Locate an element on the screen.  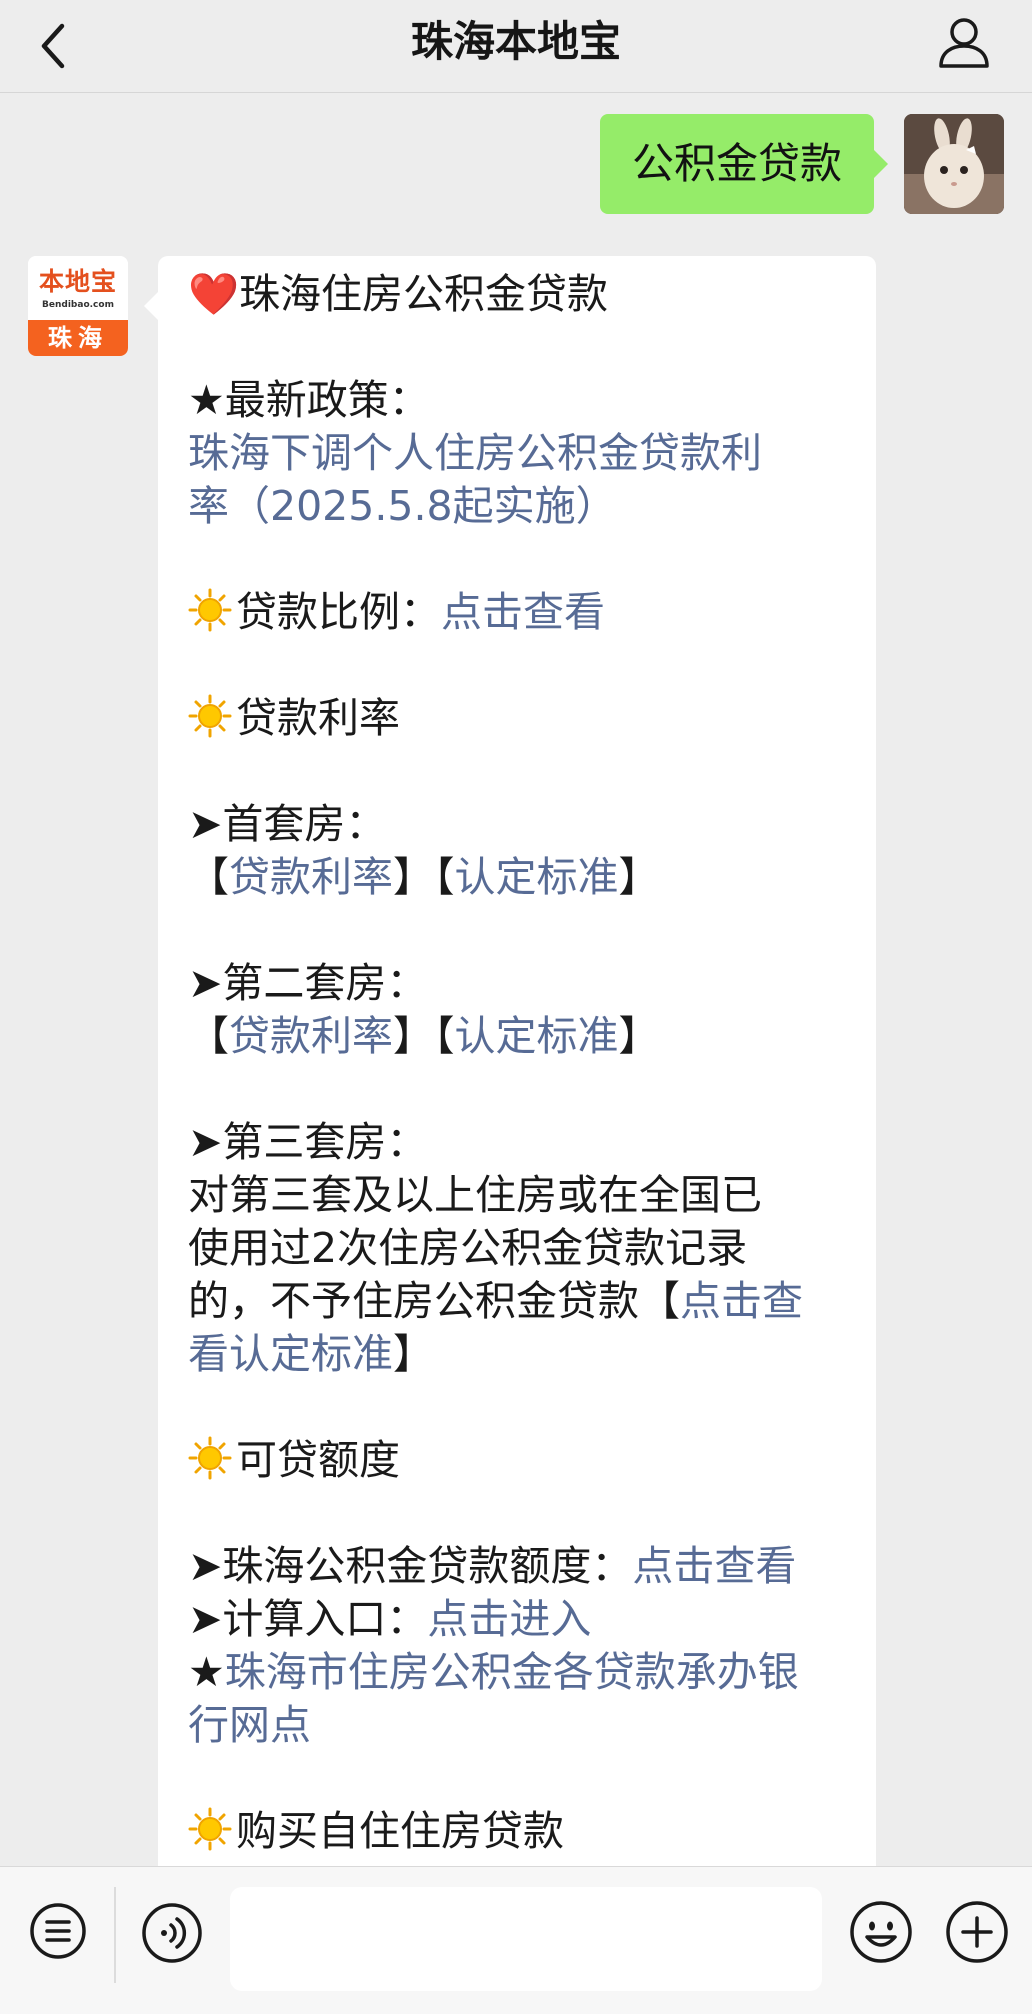
third-home-label: ➤第三套房： is located at coordinates (308, 1142).